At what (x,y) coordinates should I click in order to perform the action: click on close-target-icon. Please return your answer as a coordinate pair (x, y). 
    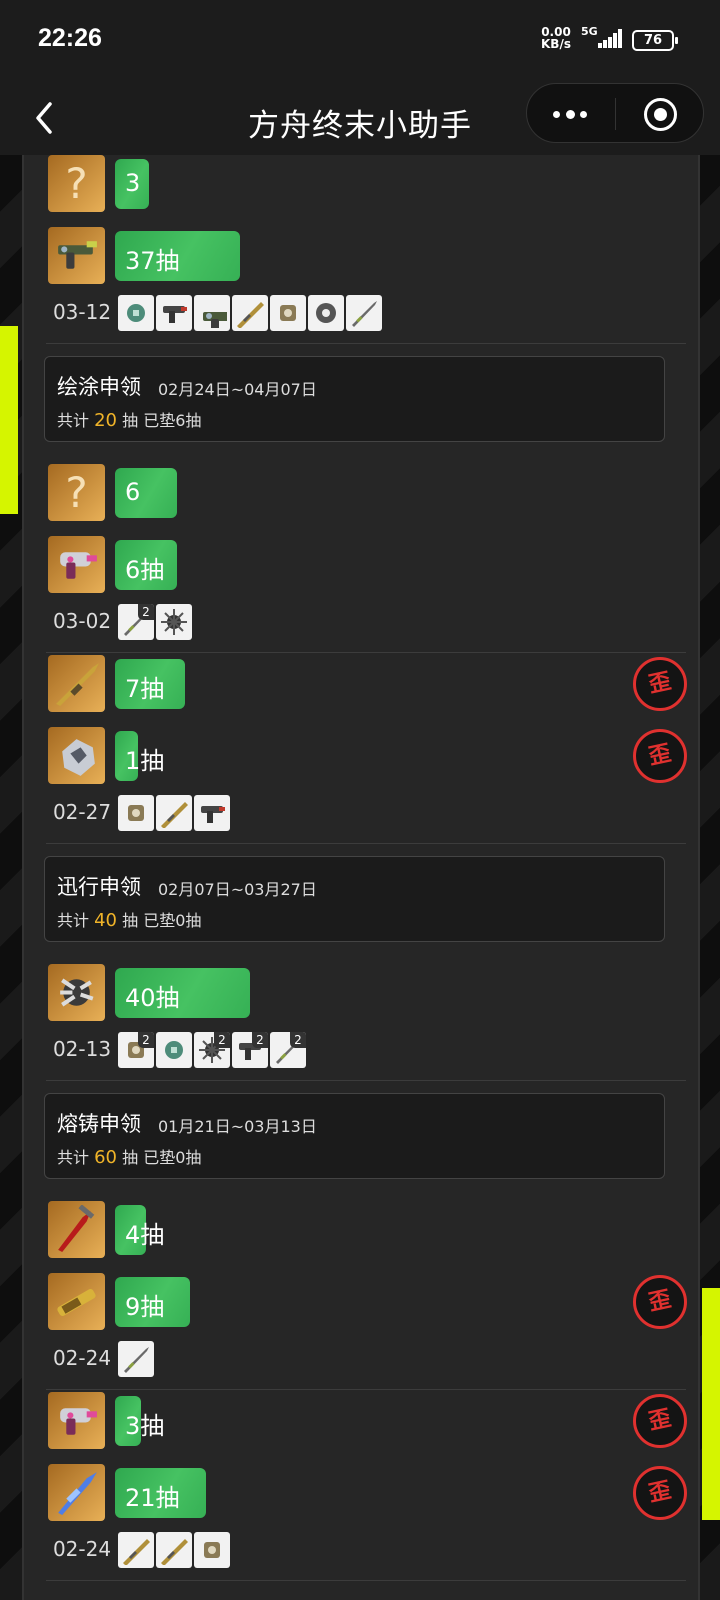
    Looking at the image, I should click on (660, 114).